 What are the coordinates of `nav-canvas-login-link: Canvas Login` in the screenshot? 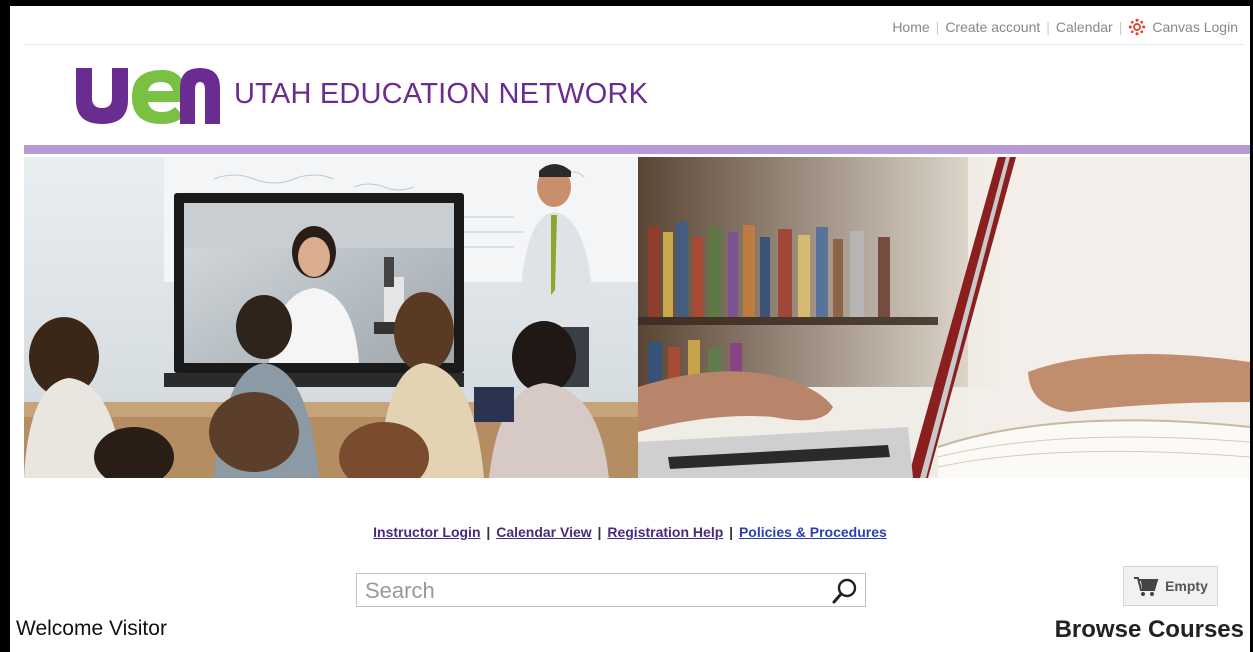 It's located at (1195, 27).